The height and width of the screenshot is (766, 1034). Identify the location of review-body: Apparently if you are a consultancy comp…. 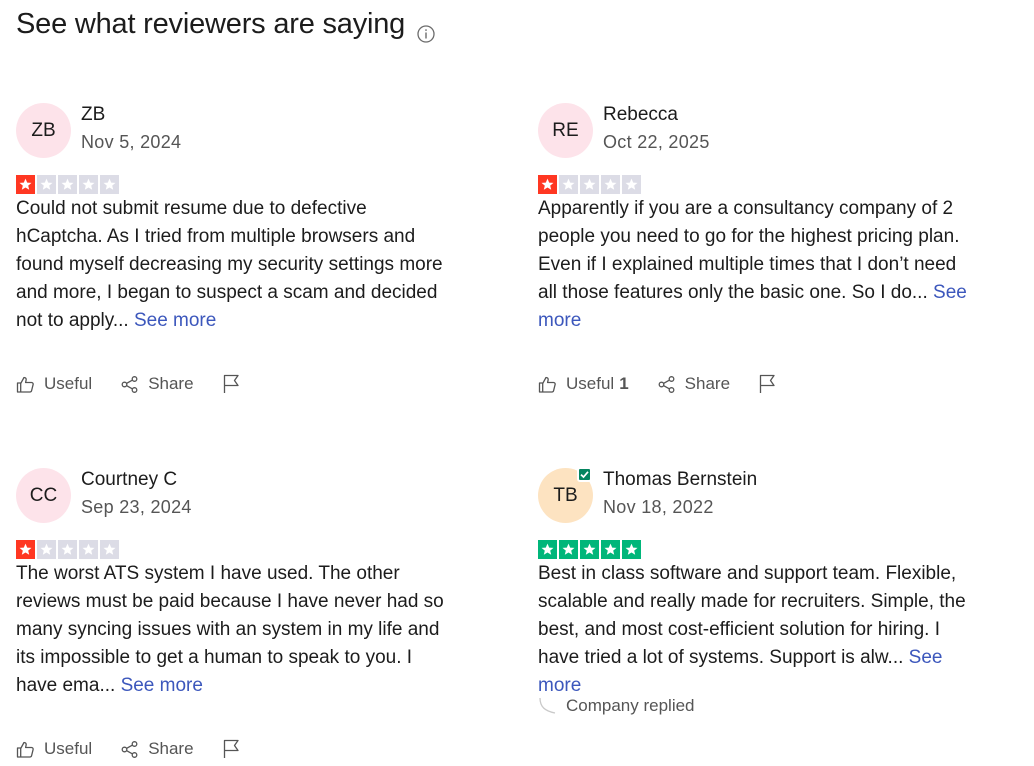
(749, 250).